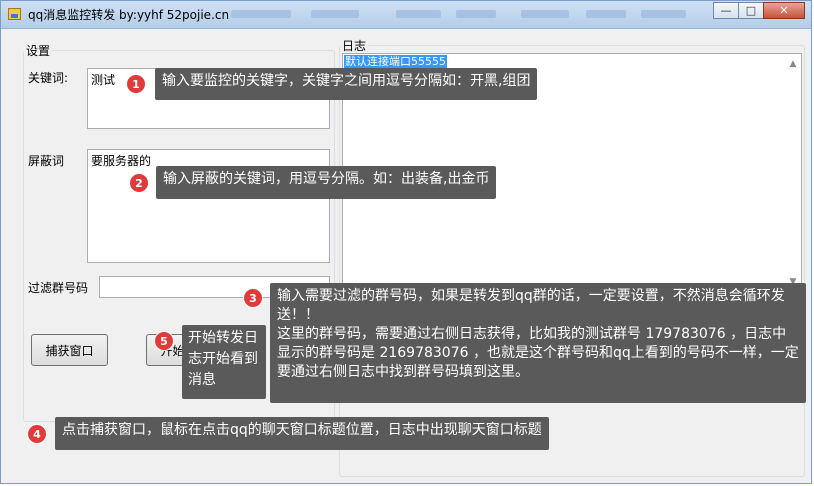 The height and width of the screenshot is (486, 814). What do you see at coordinates (253, 298) in the screenshot?
I see `annotation-badge-3: 3` at bounding box center [253, 298].